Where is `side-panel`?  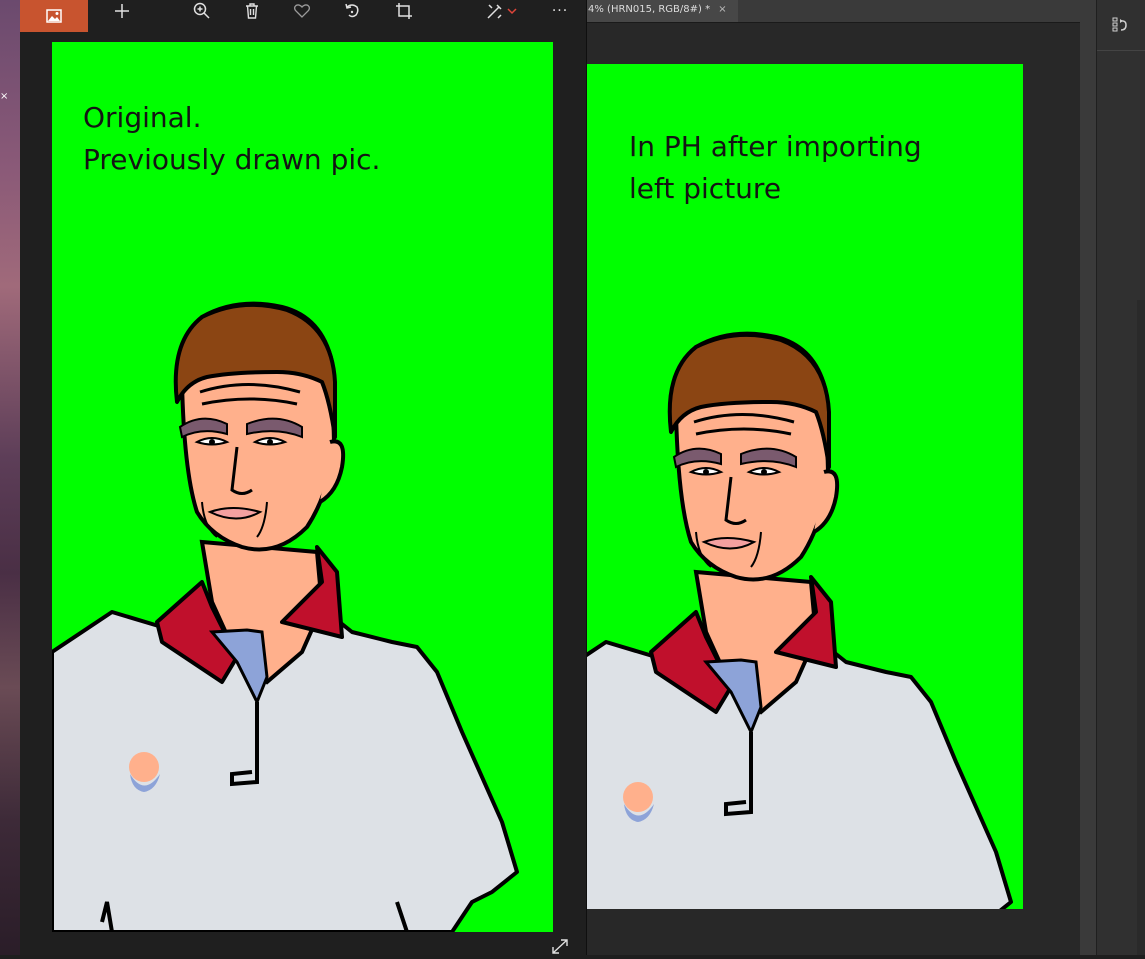
side-panel is located at coordinates (1120, 477).